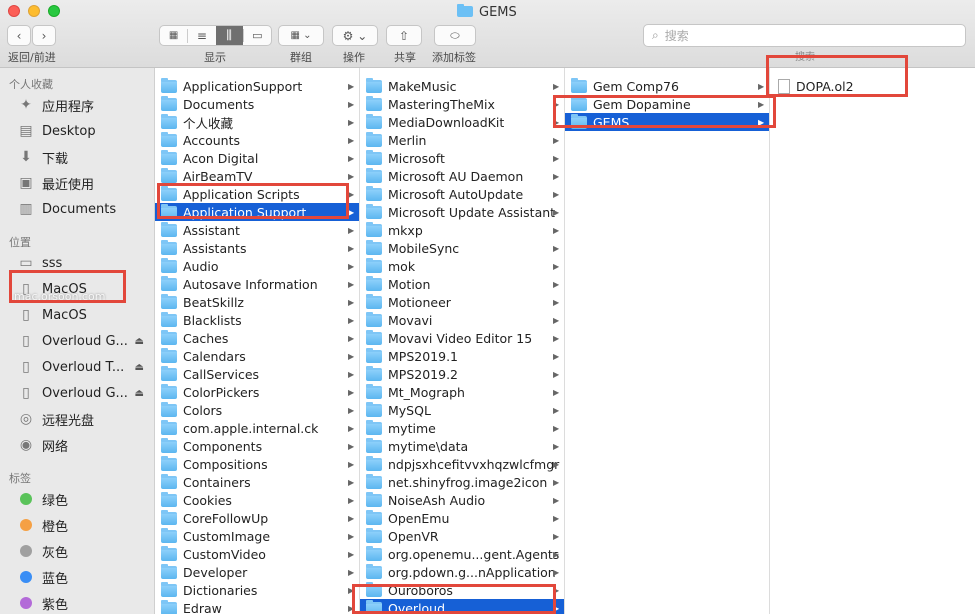  What do you see at coordinates (85, 393) in the screenshot?
I see `sidebar-item-overloud-3: ▯ Overloud G... ⏏` at bounding box center [85, 393].